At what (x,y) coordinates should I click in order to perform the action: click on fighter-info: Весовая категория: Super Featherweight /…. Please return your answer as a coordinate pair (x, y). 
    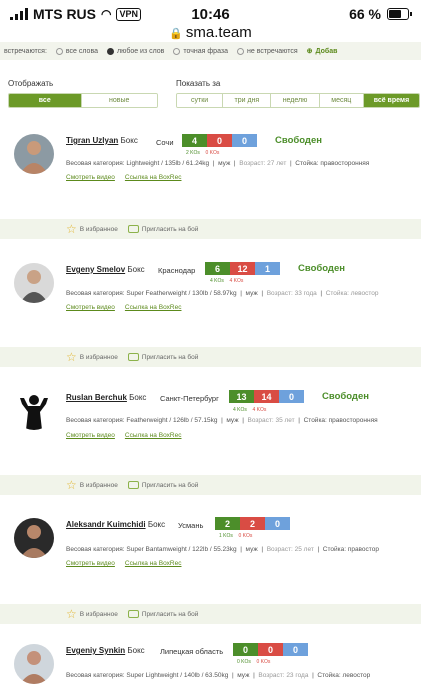
    Looking at the image, I should click on (222, 293).